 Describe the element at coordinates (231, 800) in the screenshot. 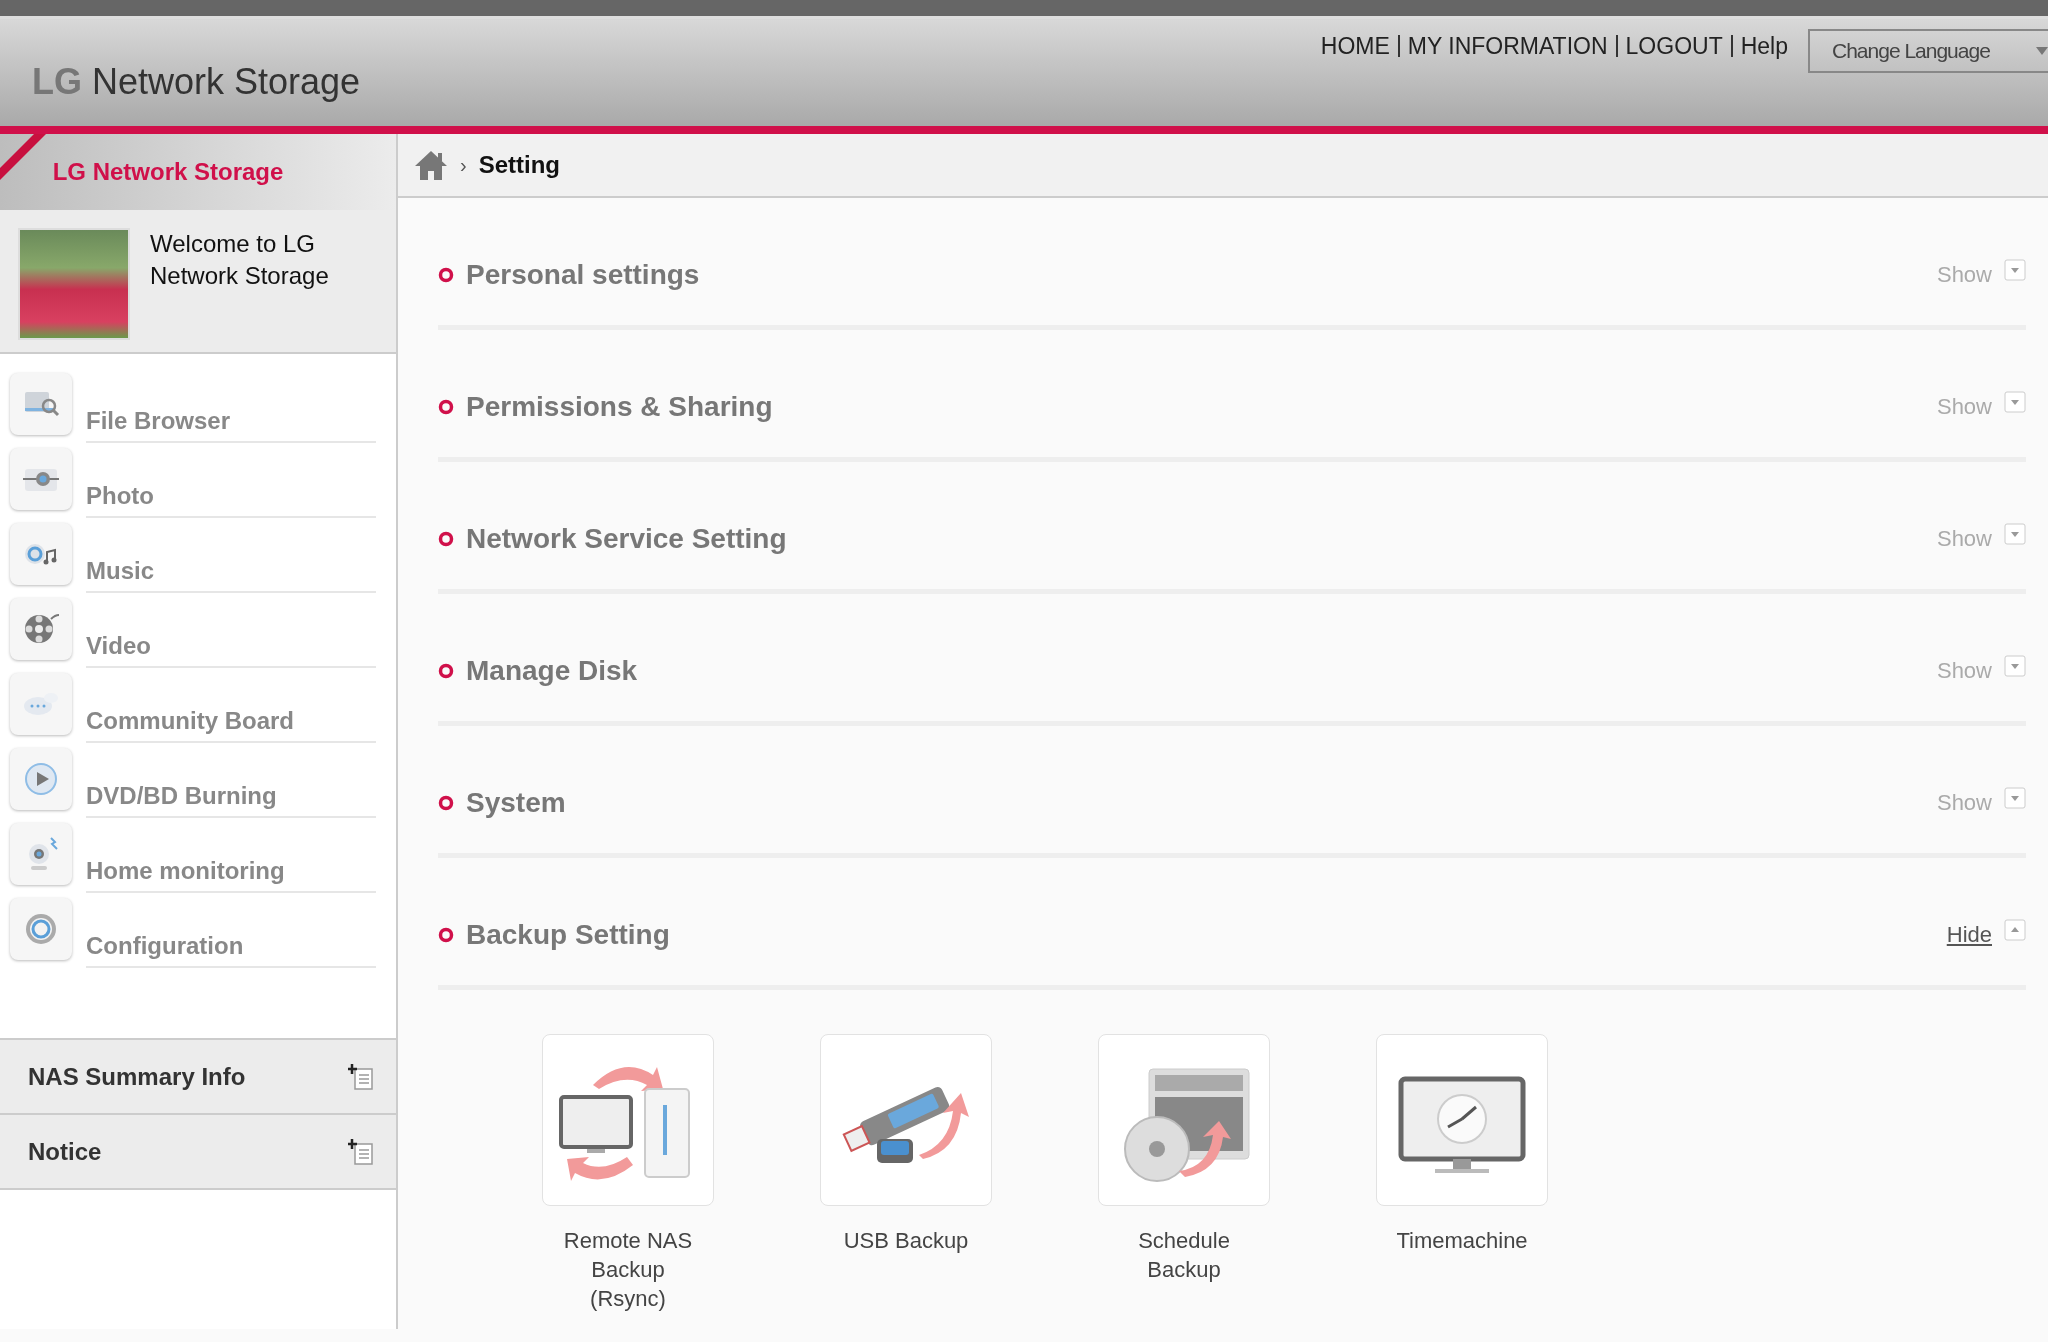

I see `sidebar-item: DVD/BD Burning` at that location.